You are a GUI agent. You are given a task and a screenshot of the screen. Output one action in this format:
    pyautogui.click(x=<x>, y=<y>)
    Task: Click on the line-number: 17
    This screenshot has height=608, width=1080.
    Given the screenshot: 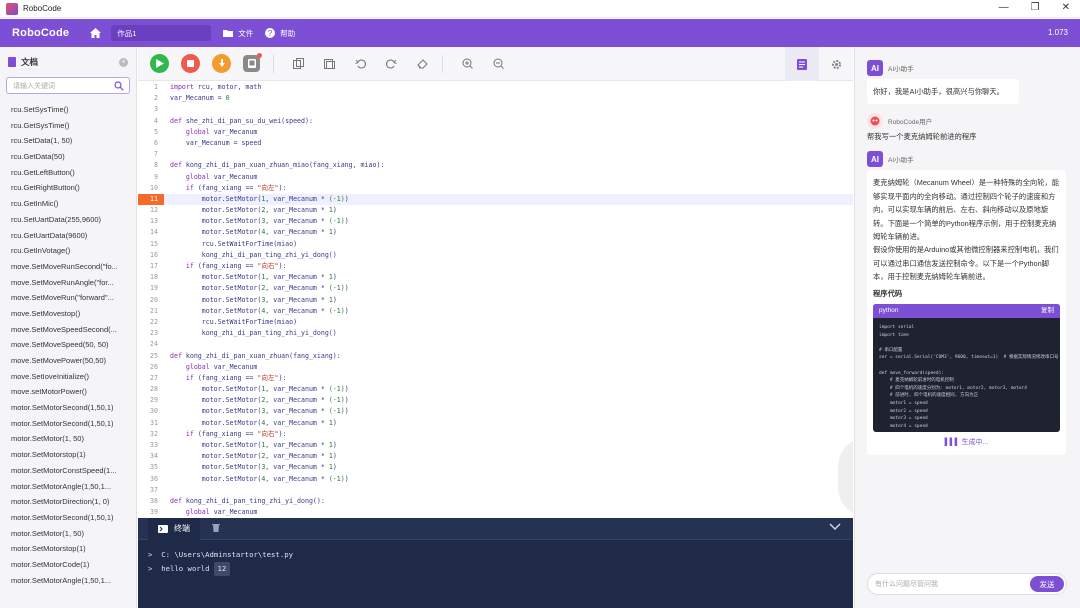 What is the action you would take?
    pyautogui.click(x=151, y=266)
    